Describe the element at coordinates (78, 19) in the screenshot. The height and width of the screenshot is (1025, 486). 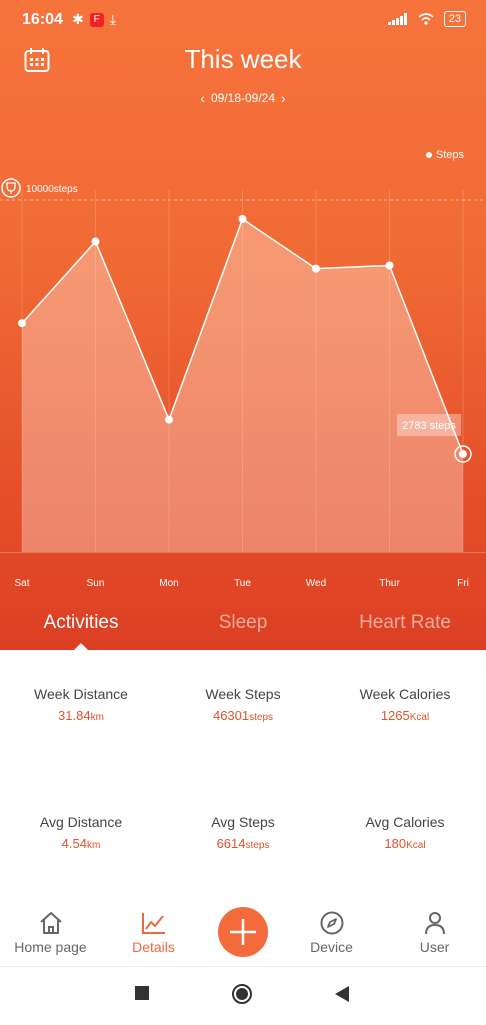
I see `bluetooth-icon: ✱` at that location.